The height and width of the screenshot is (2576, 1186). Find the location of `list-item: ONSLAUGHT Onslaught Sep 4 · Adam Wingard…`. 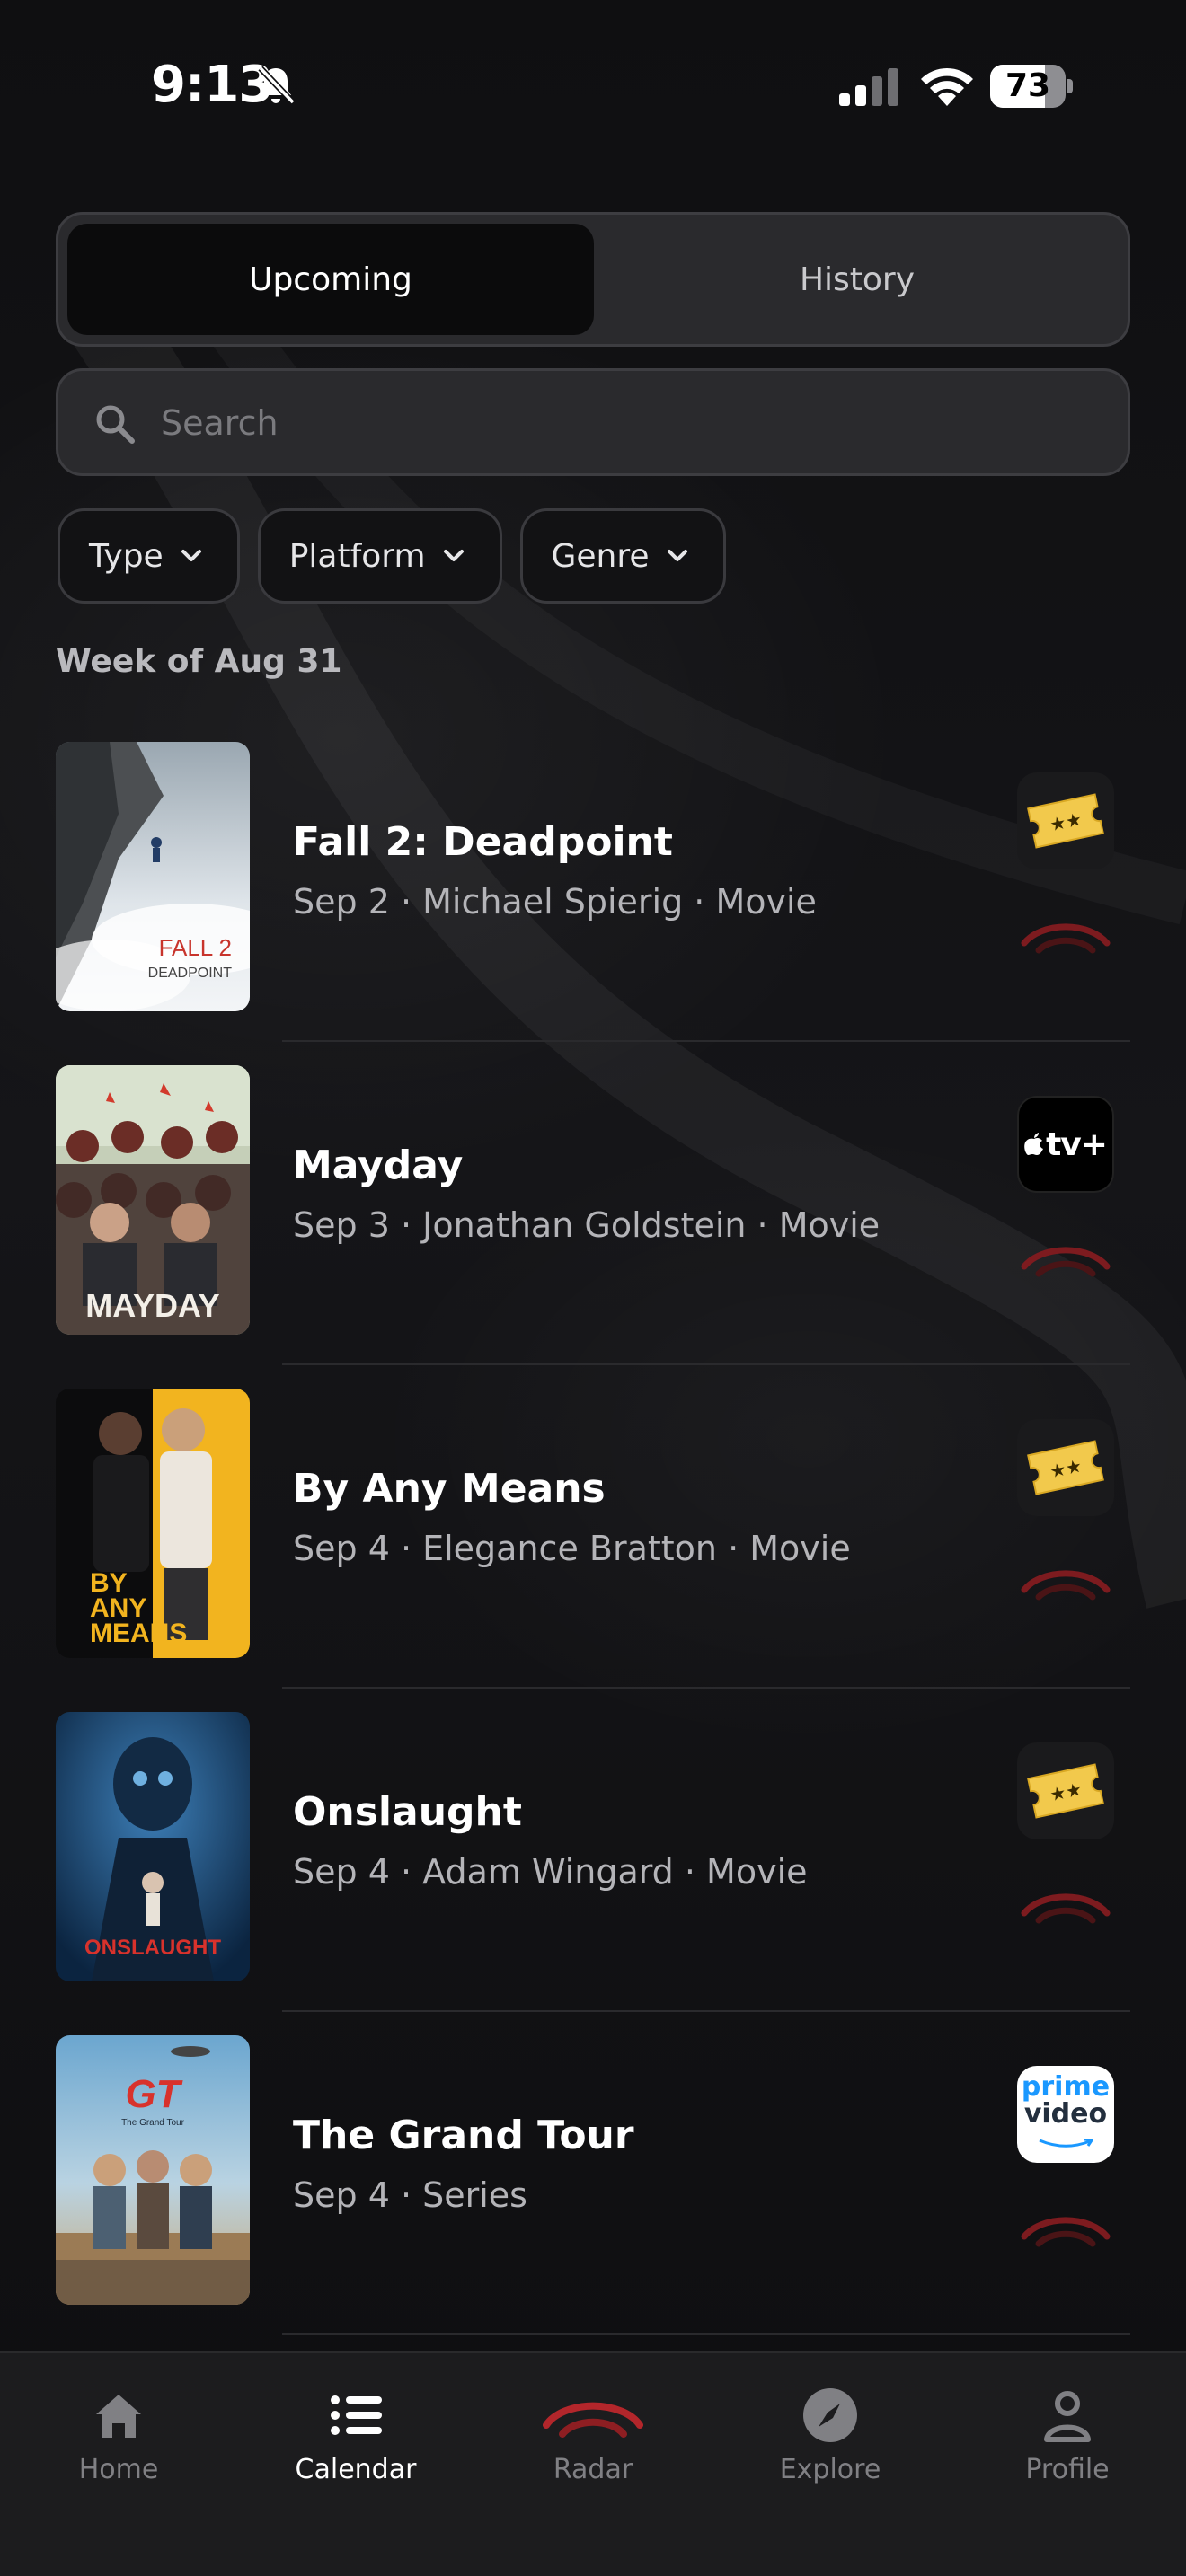

list-item: ONSLAUGHT Onslaught Sep 4 · Adam Wingard… is located at coordinates (593, 1850).